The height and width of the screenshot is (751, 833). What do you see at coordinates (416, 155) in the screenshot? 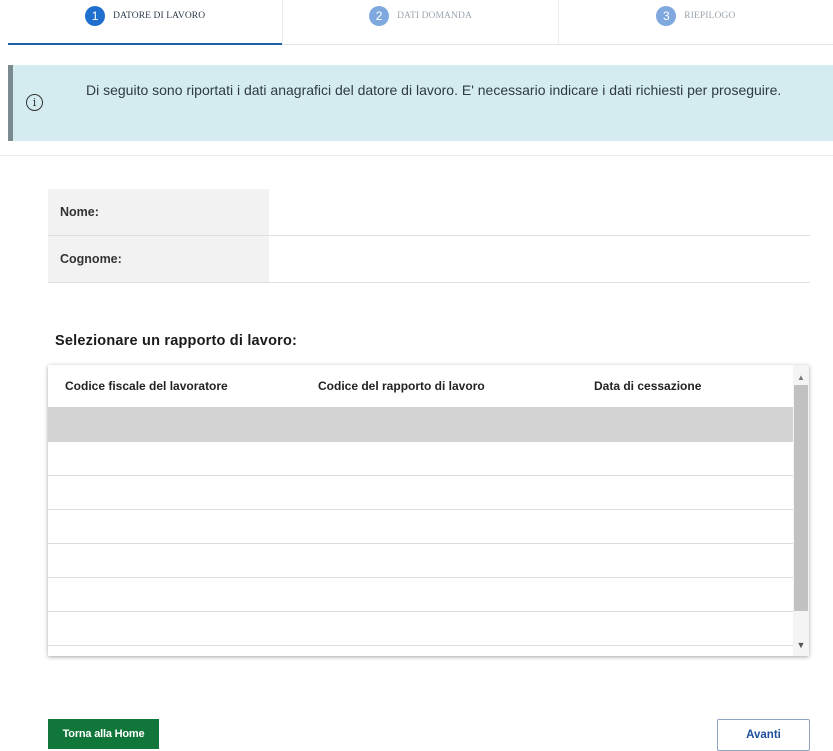
I see `section-divider` at bounding box center [416, 155].